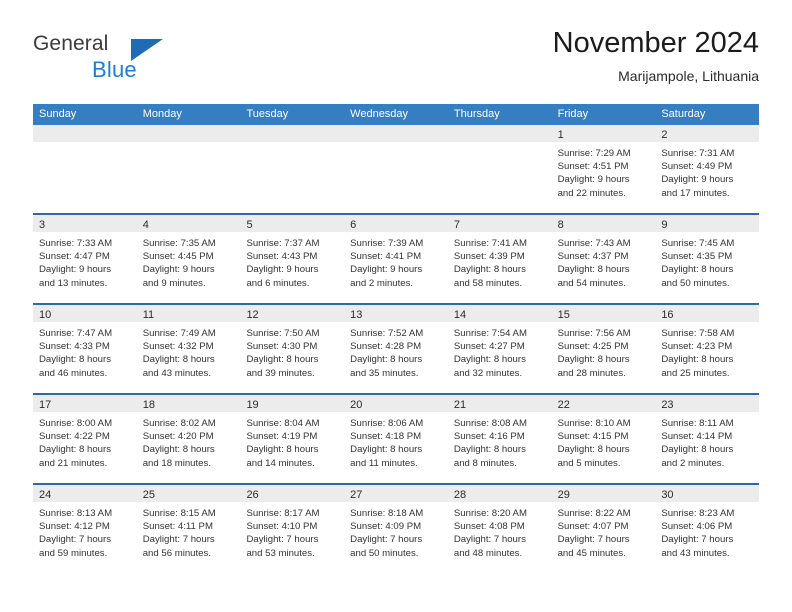 This screenshot has height=612, width=792. I want to click on day-number: 3, so click(42, 225).